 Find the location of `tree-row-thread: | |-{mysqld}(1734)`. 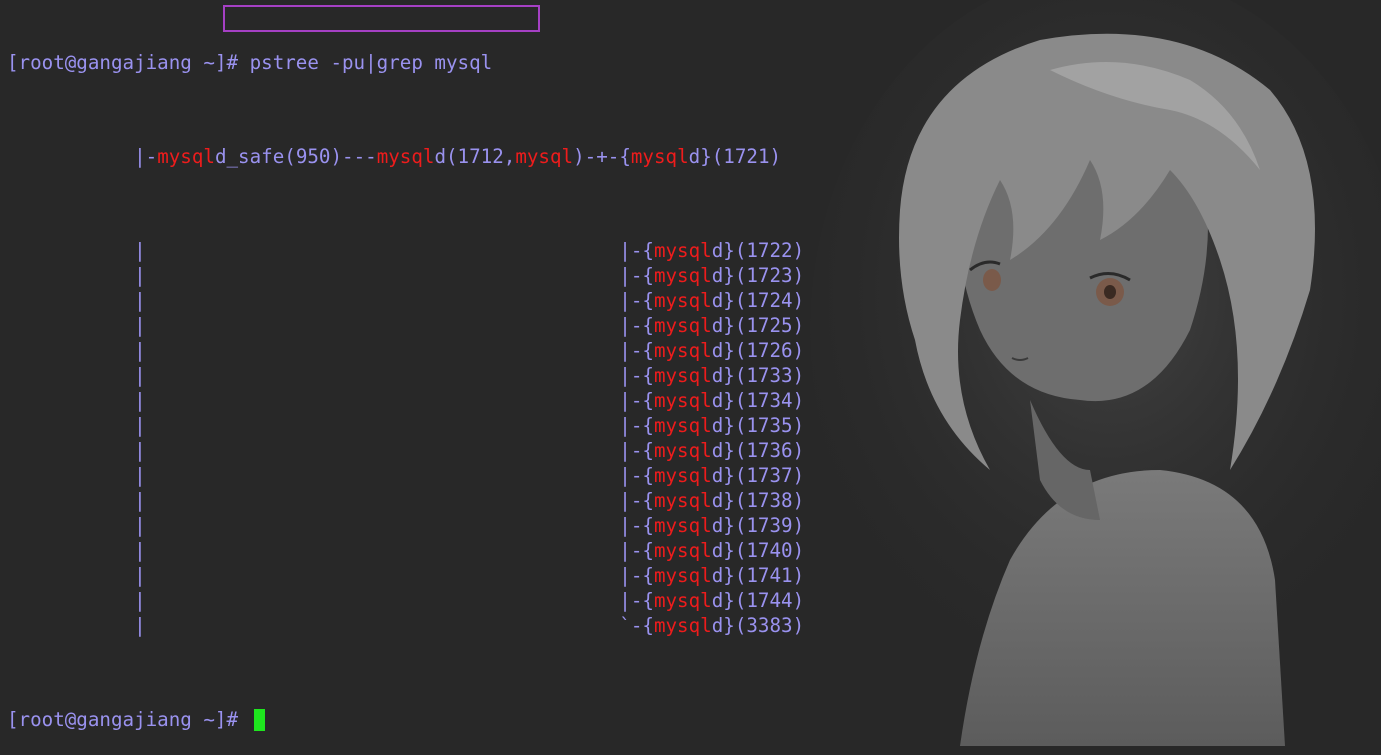

tree-row-thread: | |-{mysqld}(1734) is located at coordinates (405, 400).